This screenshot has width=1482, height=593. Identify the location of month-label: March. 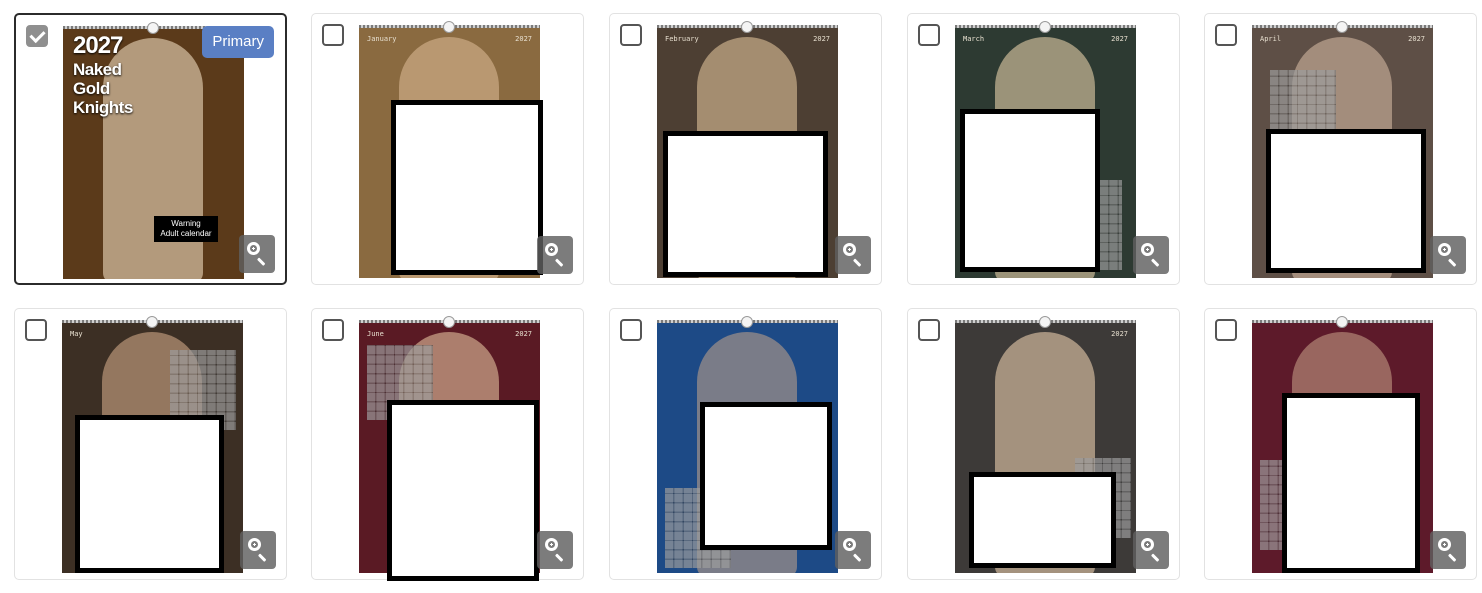
(974, 39).